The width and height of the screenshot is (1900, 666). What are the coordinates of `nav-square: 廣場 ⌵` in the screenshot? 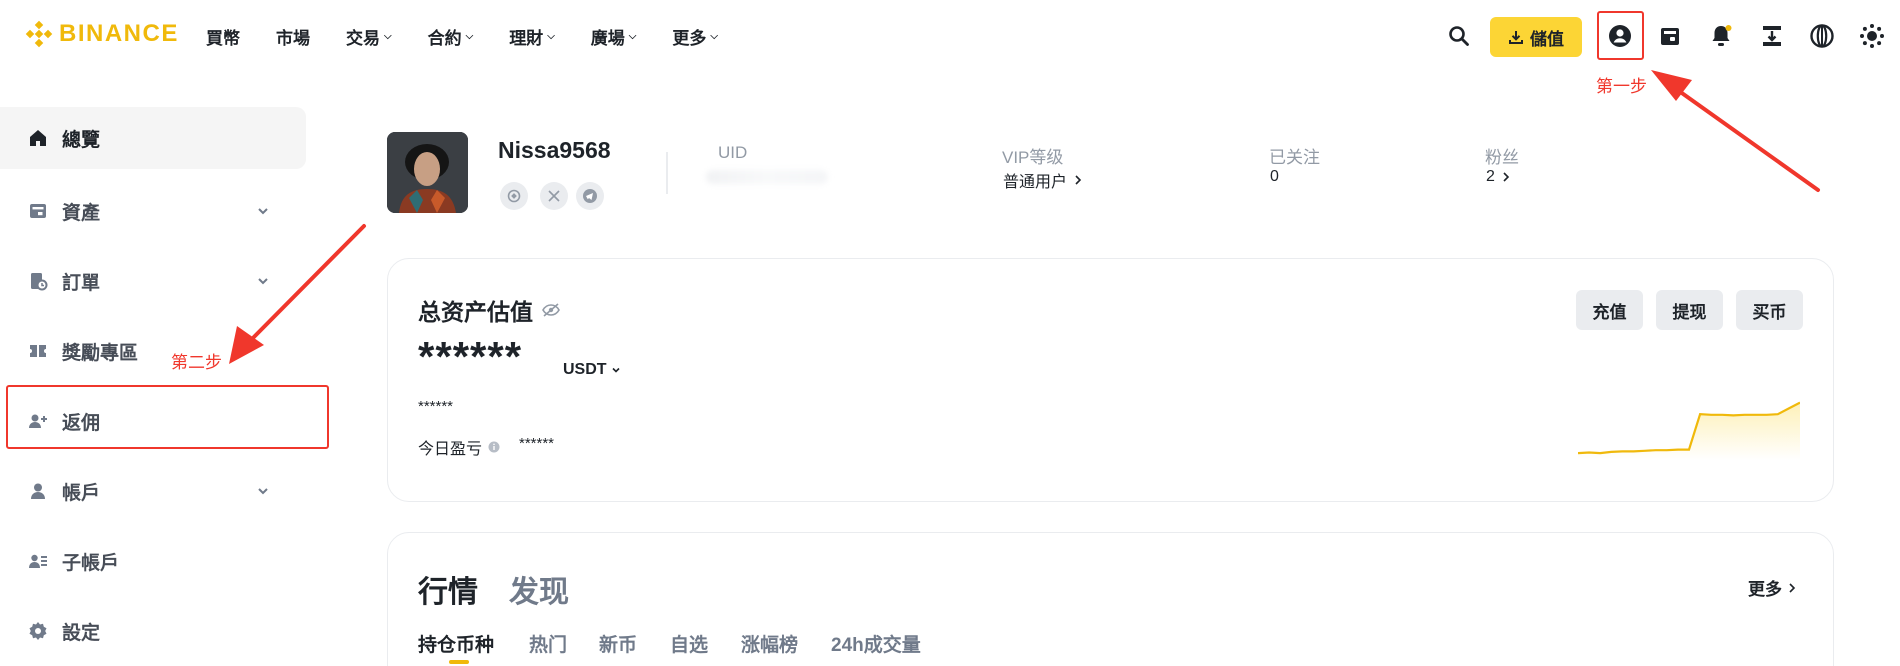 It's located at (614, 36).